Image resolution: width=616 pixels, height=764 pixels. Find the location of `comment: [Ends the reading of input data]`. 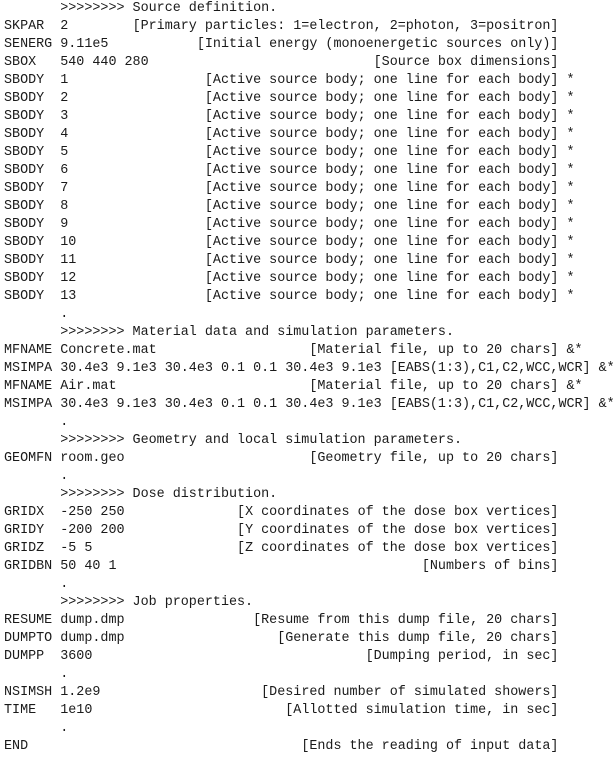

comment: [Ends the reading of input data] is located at coordinates (430, 746).